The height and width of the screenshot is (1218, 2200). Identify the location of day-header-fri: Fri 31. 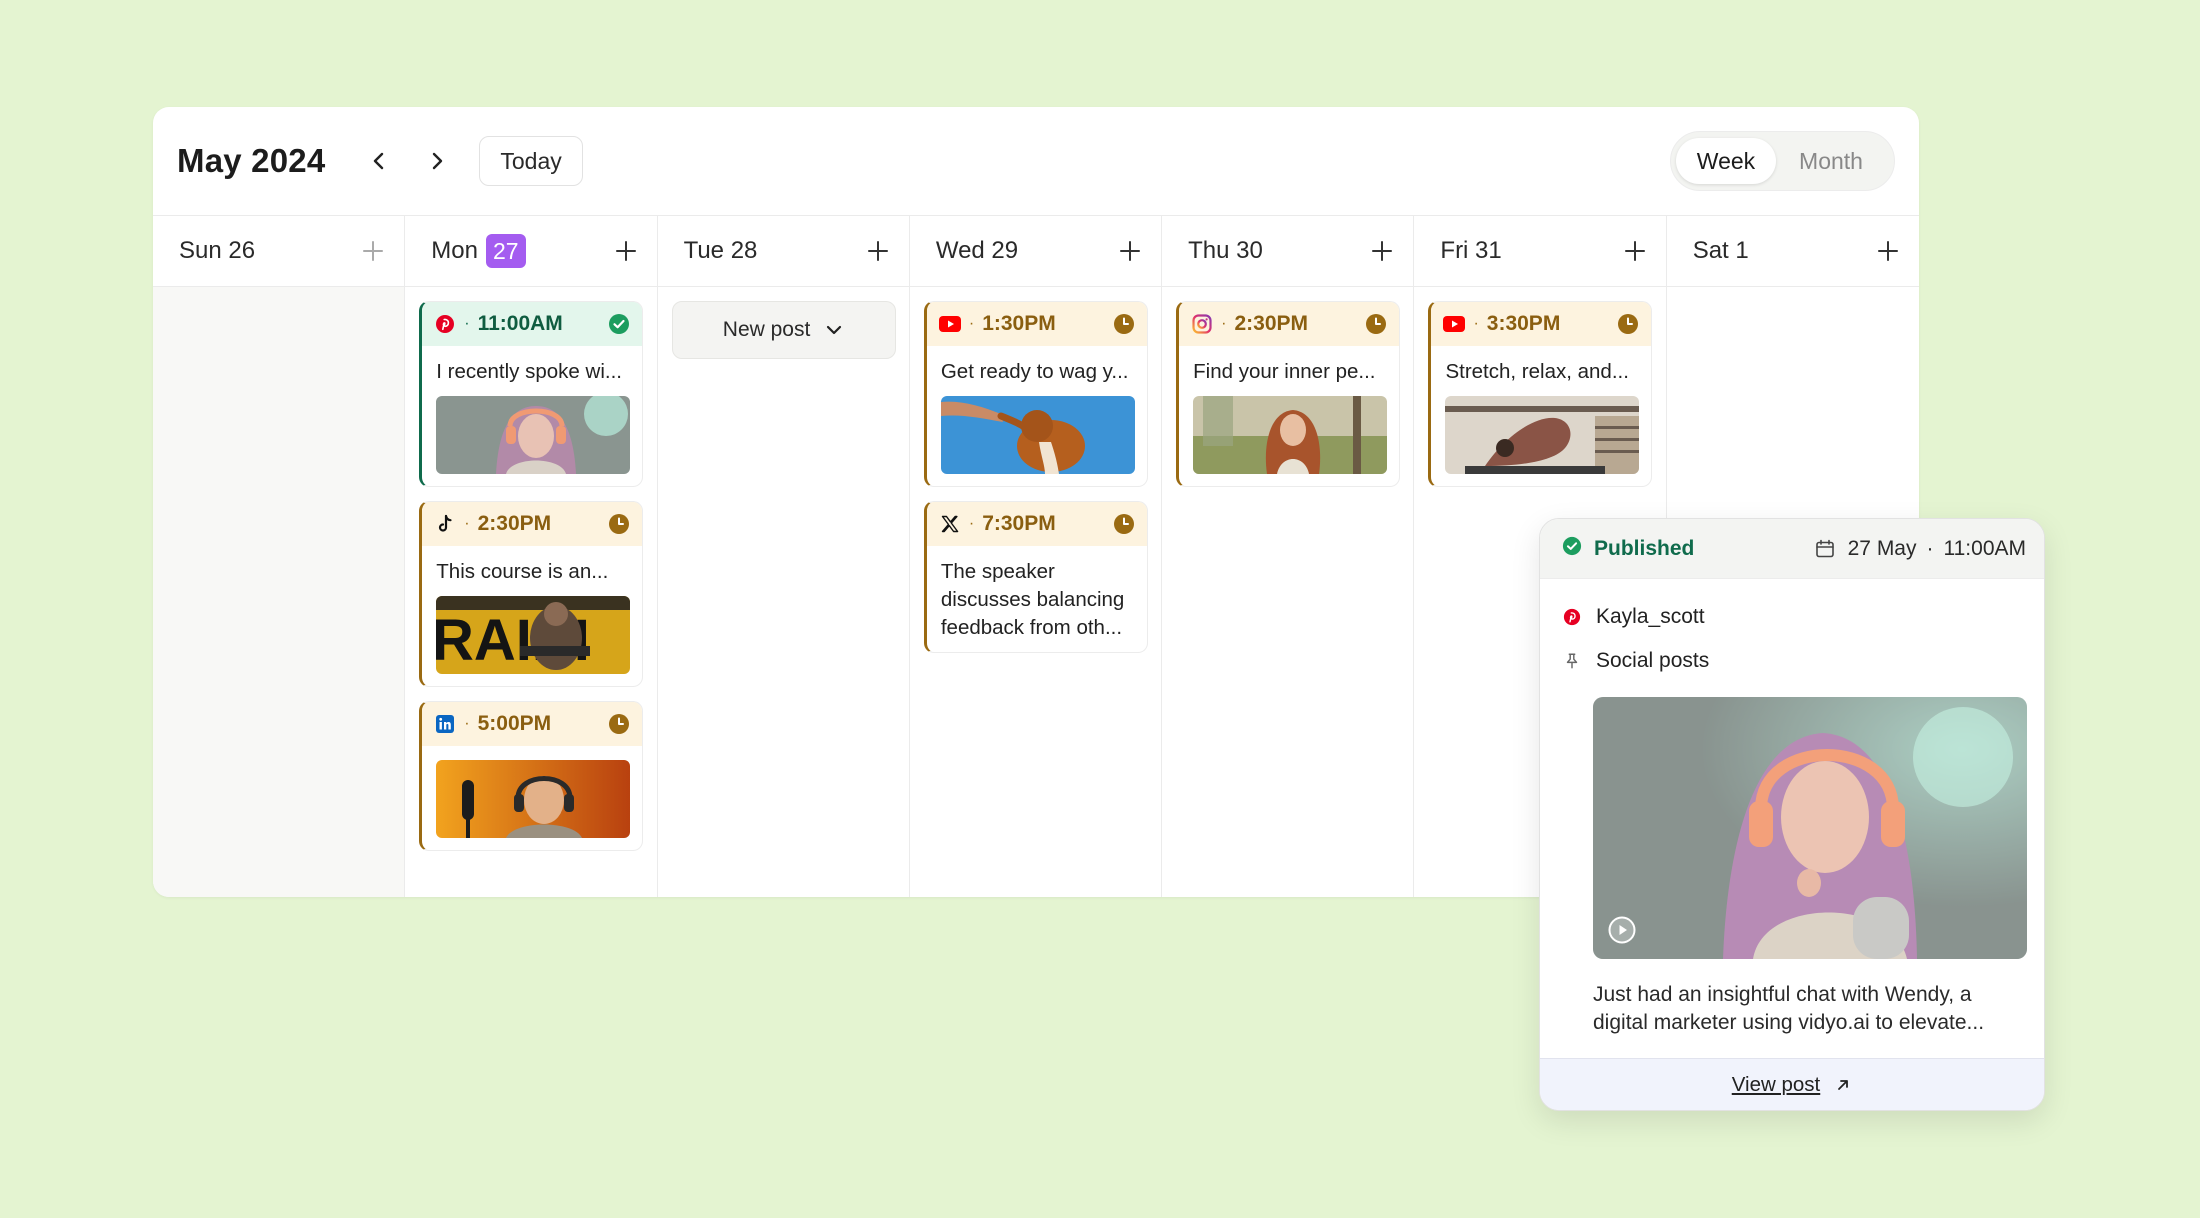
(1540, 251).